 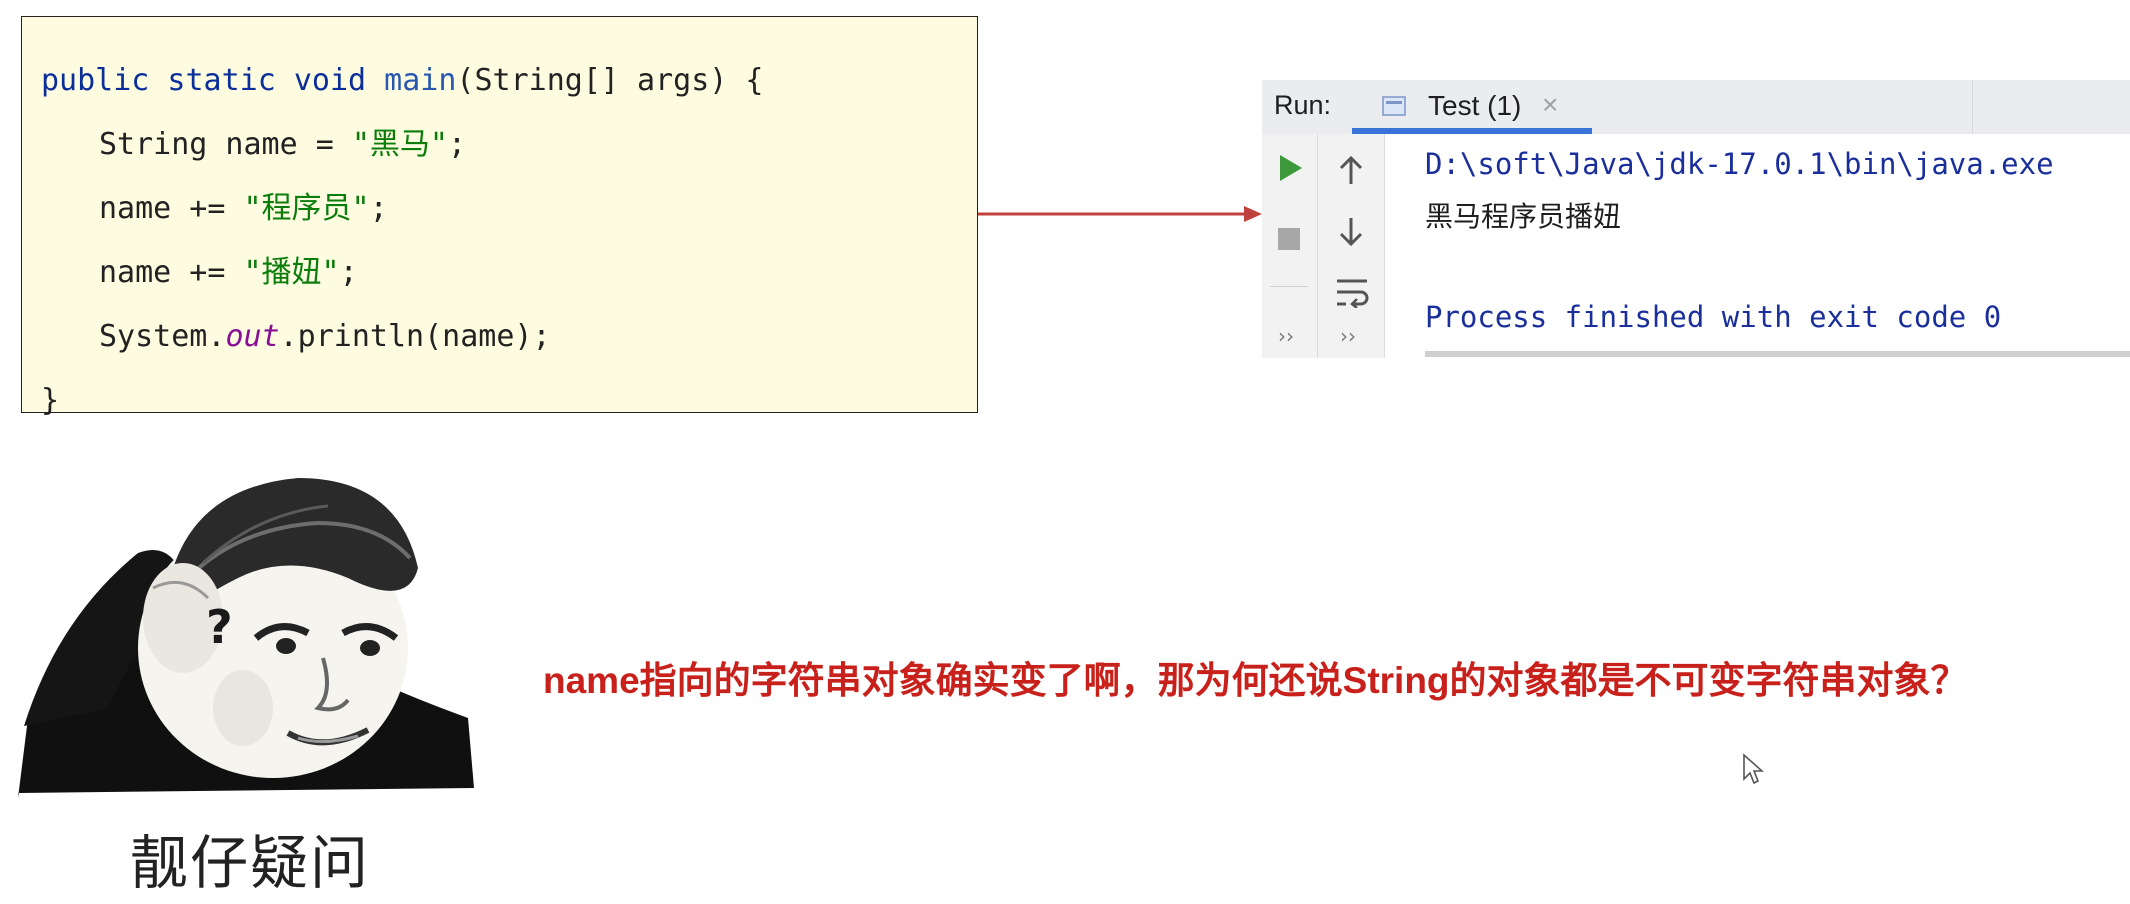 I want to click on code-line-declare: String name = "黑马";, so click(x=282, y=145).